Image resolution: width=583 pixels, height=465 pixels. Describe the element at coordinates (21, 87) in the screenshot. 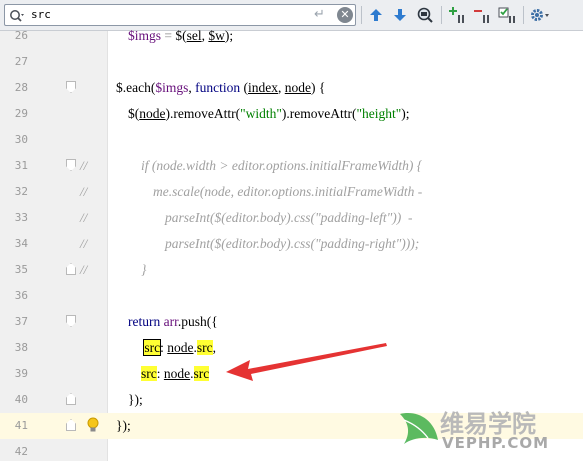

I see `line-number: 28` at that location.